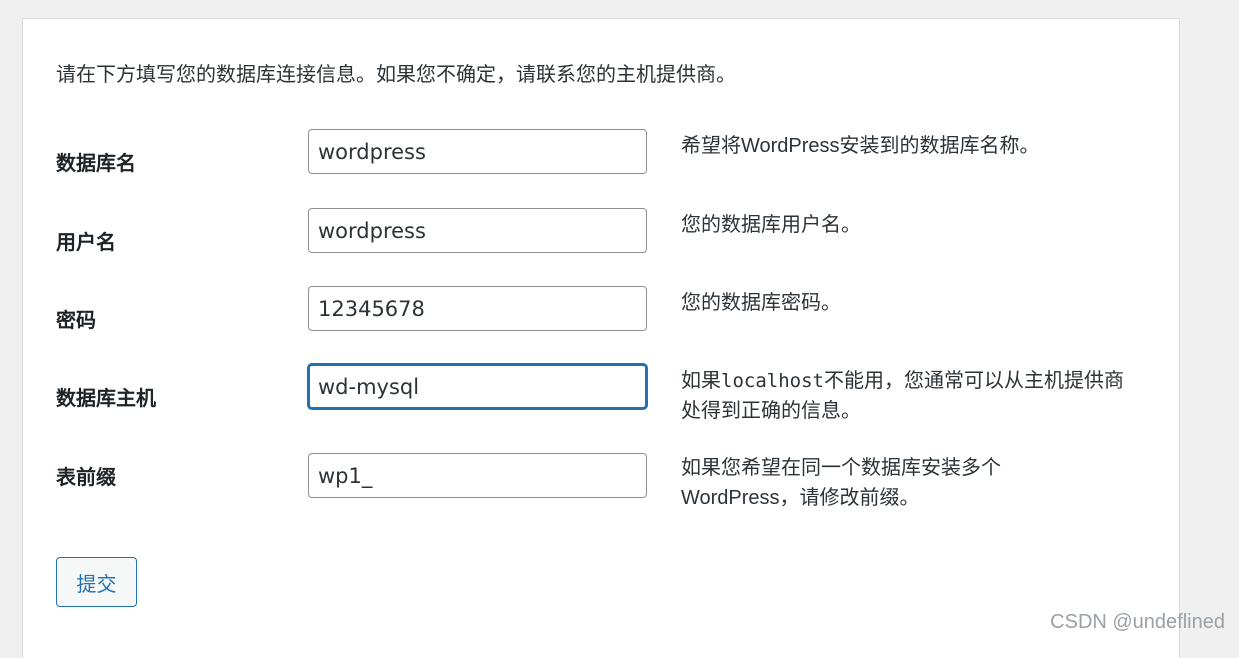 This screenshot has width=1239, height=658. Describe the element at coordinates (477, 308) in the screenshot. I see `password-input` at that location.